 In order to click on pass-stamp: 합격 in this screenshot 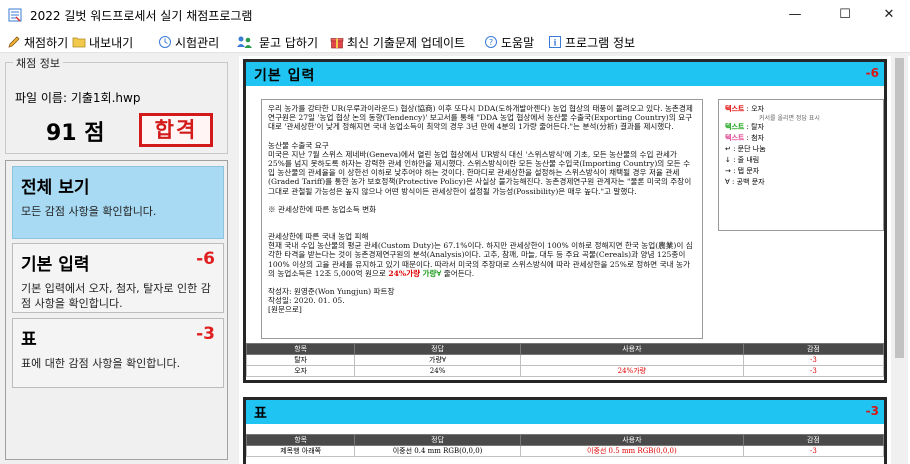, I will do `click(176, 130)`.